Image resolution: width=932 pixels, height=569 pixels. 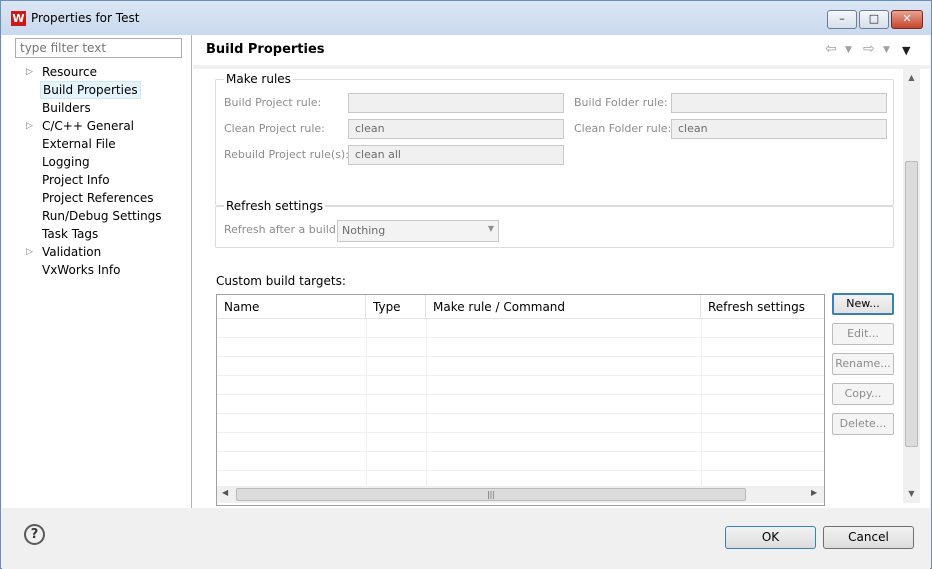 What do you see at coordinates (869, 49) in the screenshot?
I see `forward-arrow-icon: ⇨` at bounding box center [869, 49].